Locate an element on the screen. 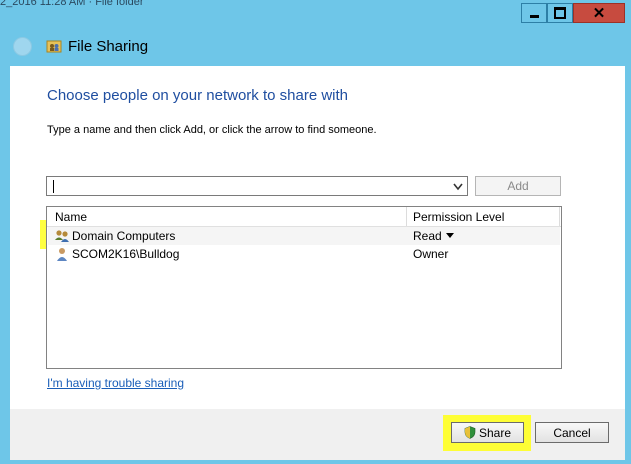 Image resolution: width=631 pixels, height=464 pixels. trouble-sharing-link: I'm having trouble sharing is located at coordinates (115, 383).